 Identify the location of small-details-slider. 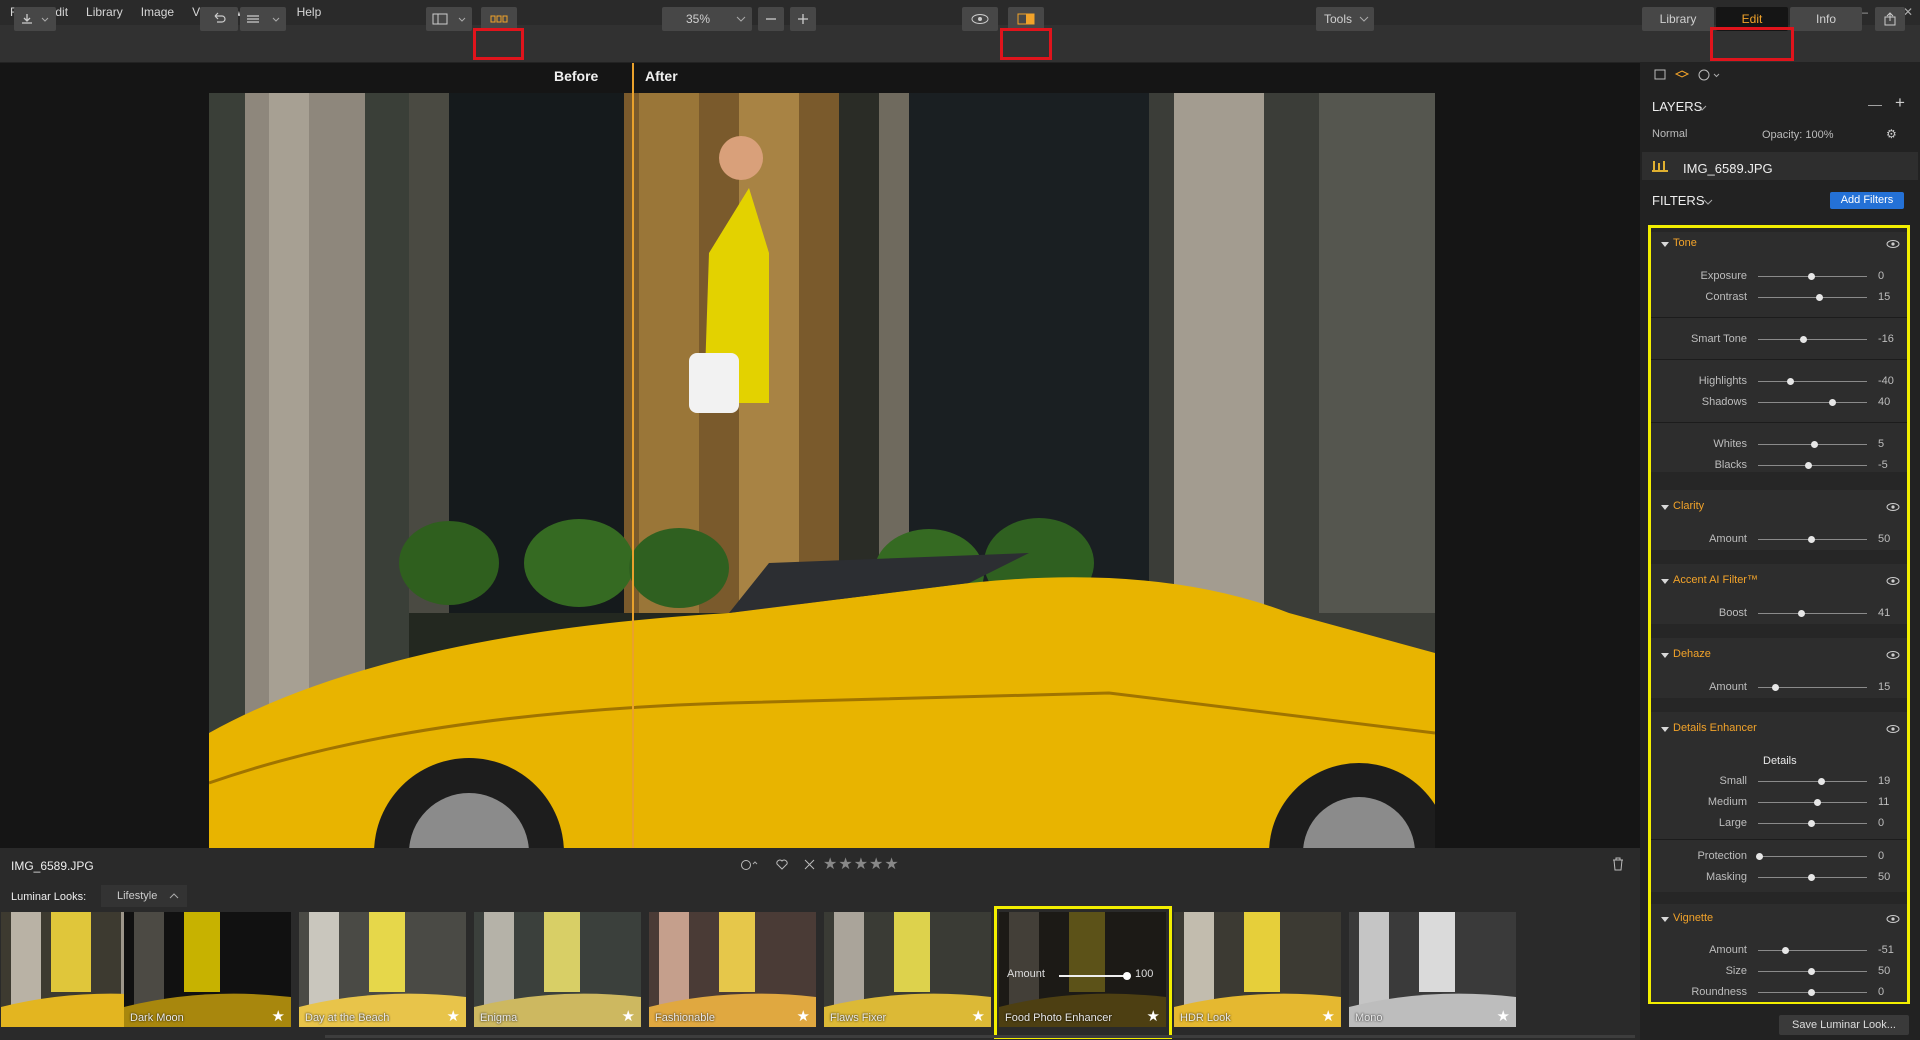
(1812, 781).